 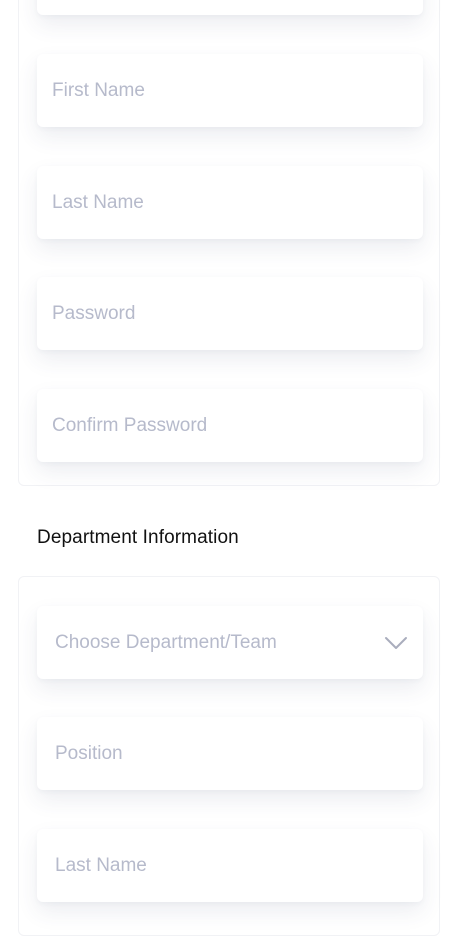 What do you see at coordinates (230, 865) in the screenshot?
I see `department-last-name-input` at bounding box center [230, 865].